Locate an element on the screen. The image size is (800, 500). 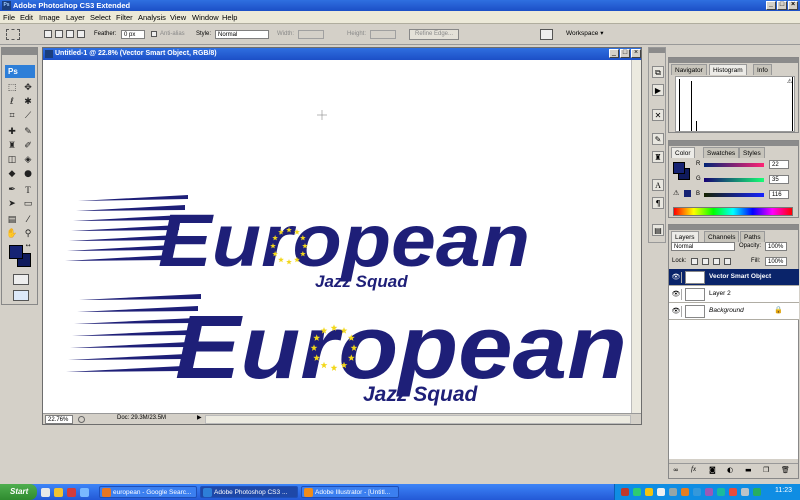
menu-window: Window is located at coordinates (205, 17).